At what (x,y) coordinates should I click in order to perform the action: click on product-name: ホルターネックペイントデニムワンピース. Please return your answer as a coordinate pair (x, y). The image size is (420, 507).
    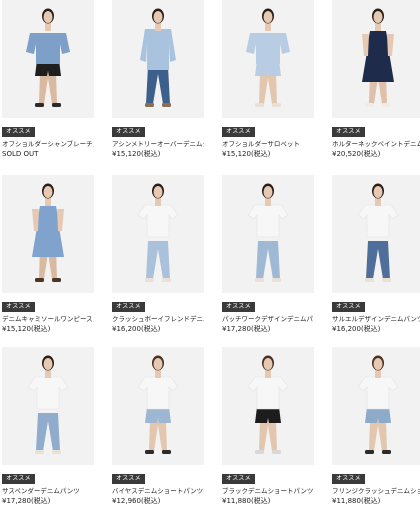
    Looking at the image, I should click on (376, 144).